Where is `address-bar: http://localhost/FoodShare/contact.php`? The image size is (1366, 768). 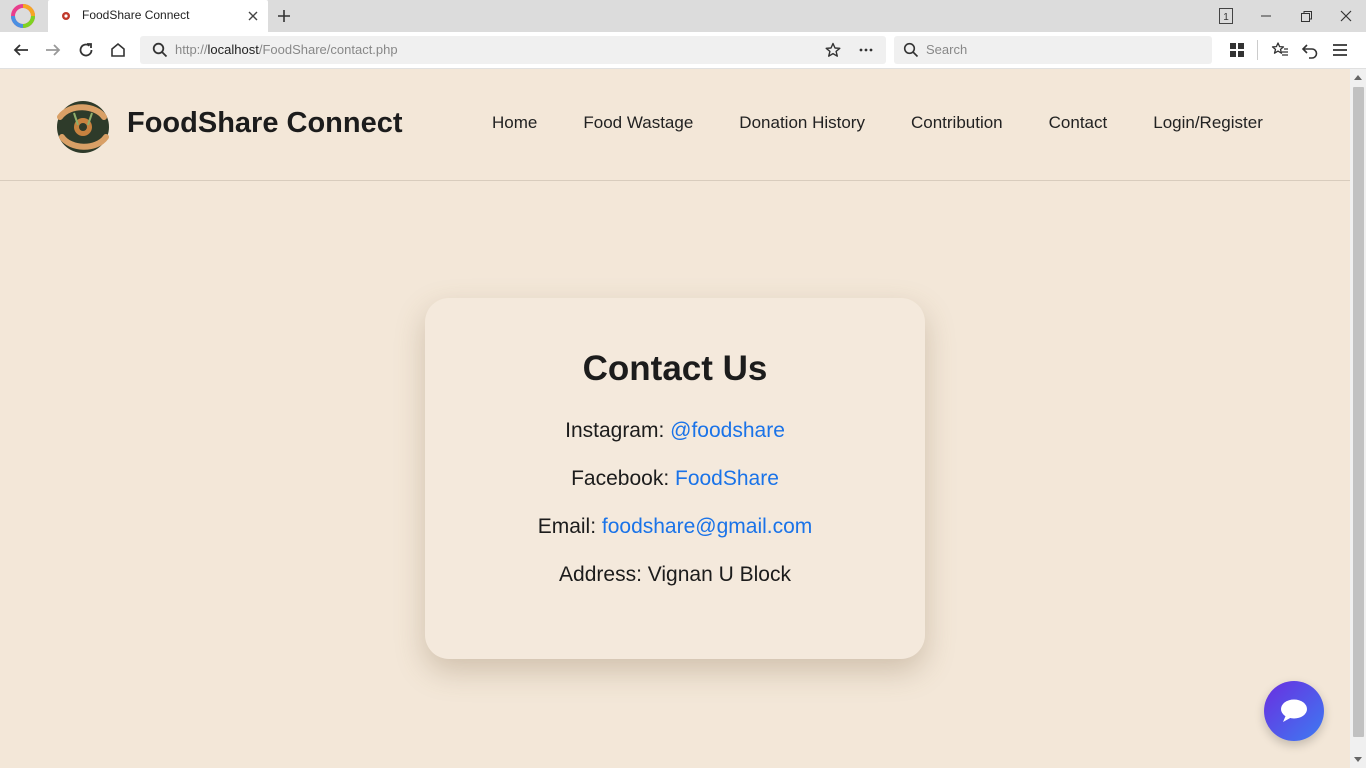 address-bar: http://localhost/FoodShare/contact.php is located at coordinates (513, 50).